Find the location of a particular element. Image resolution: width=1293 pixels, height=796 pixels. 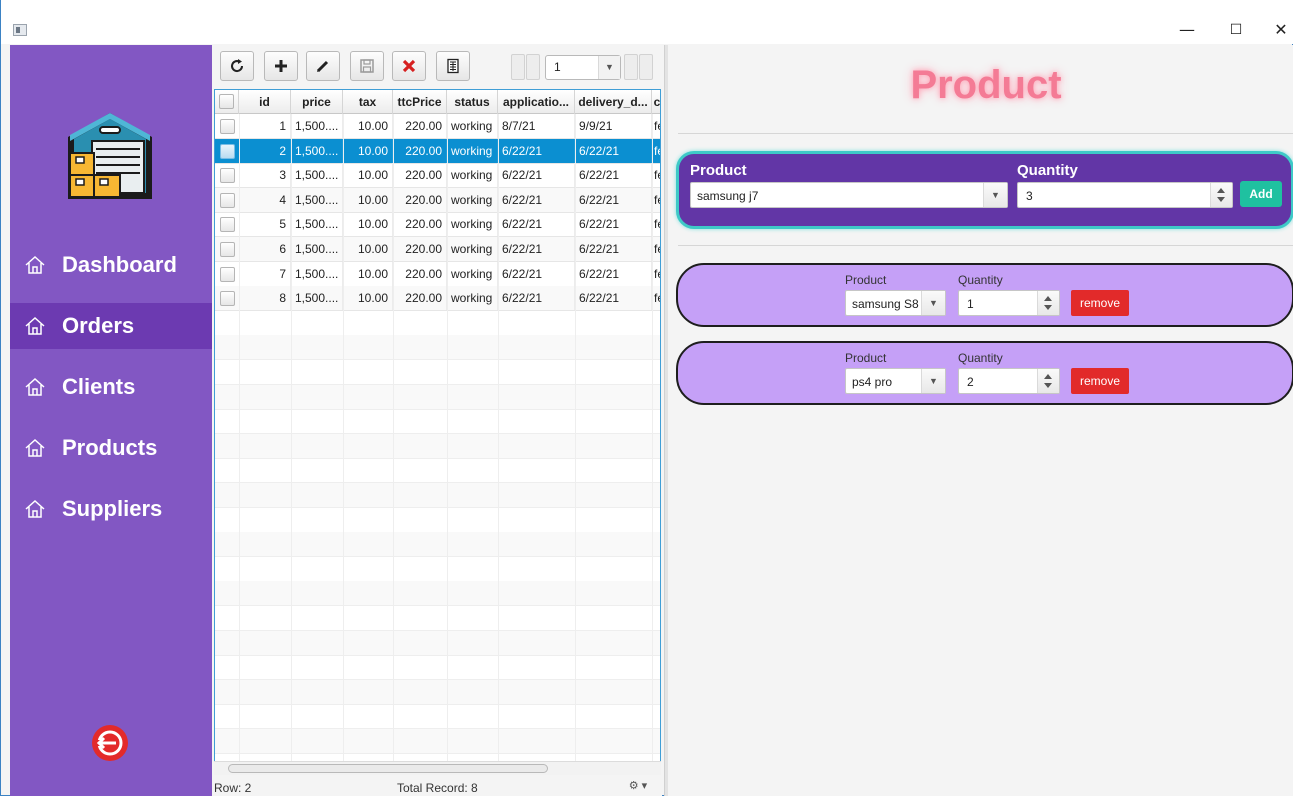

sidebar-item-label: Clients is located at coordinates (99, 386).